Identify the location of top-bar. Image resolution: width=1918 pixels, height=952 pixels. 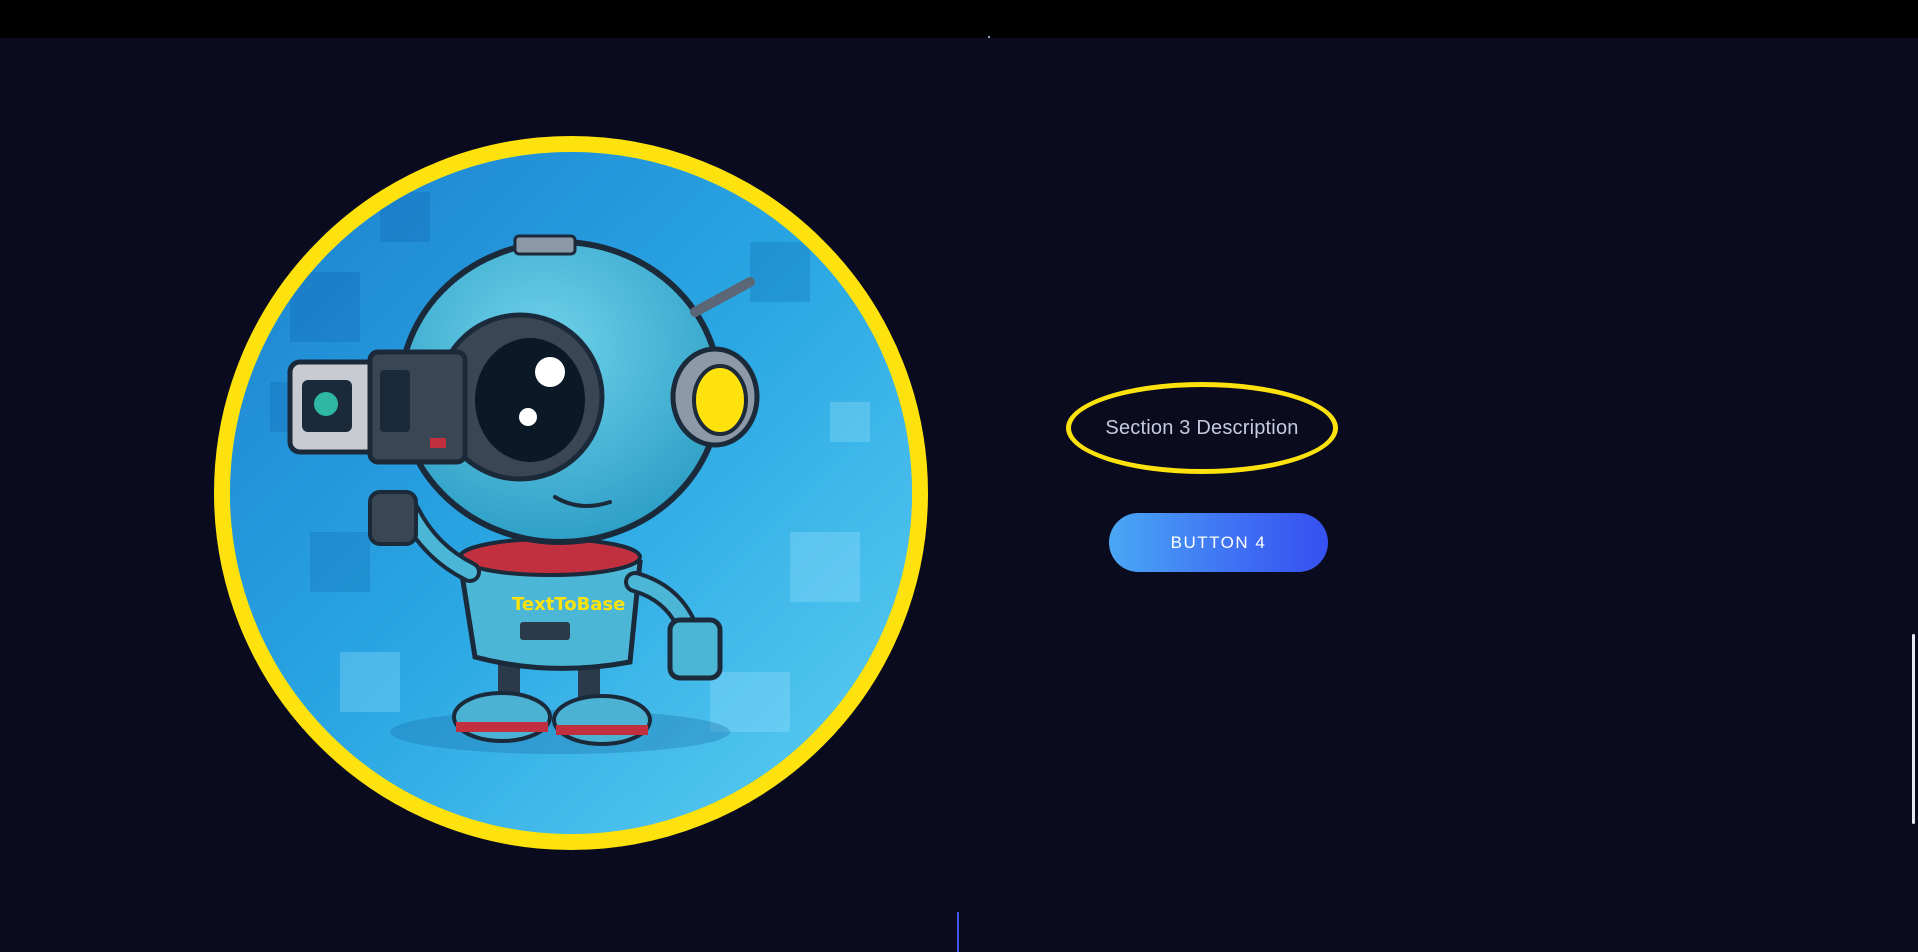
(959, 19).